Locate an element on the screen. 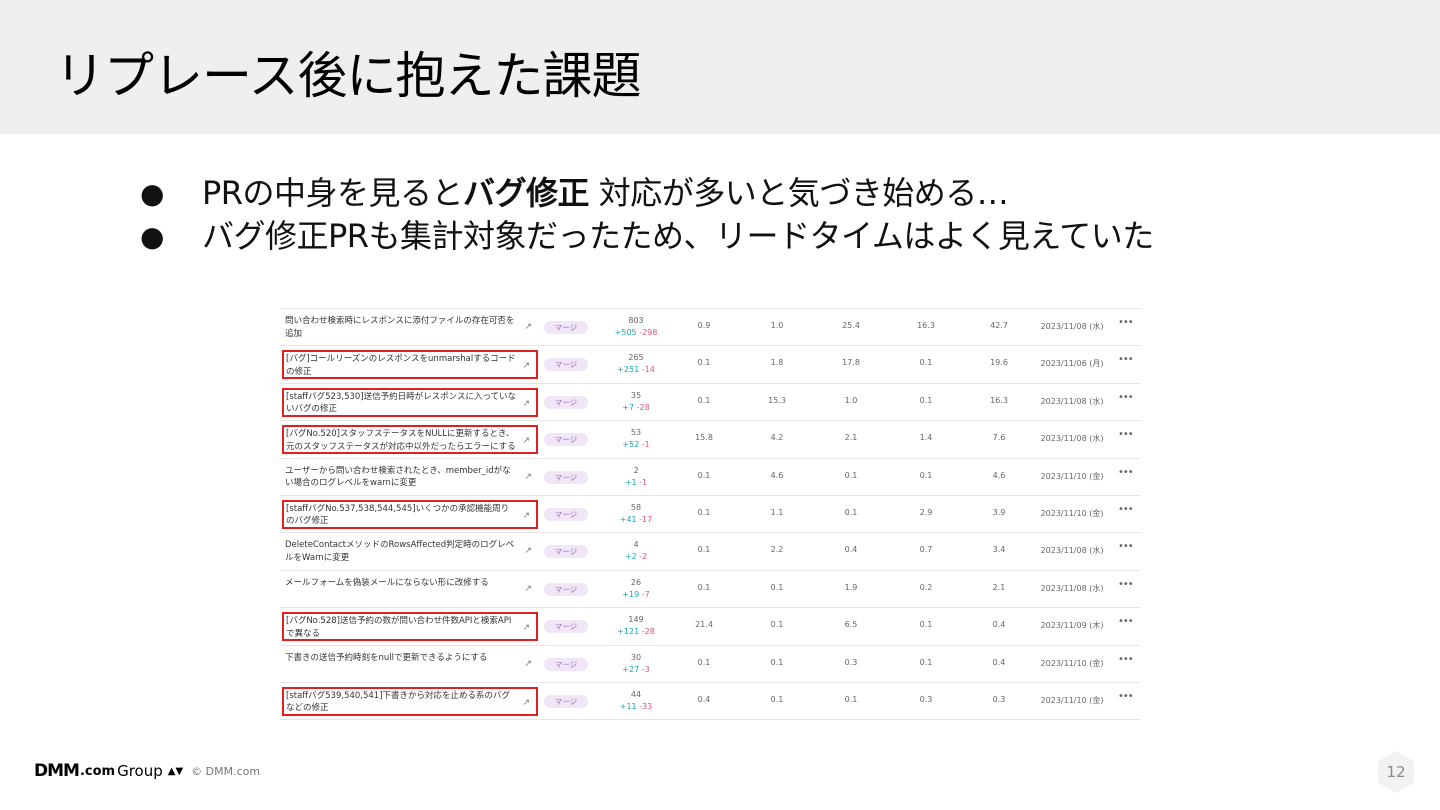  metric-cell: 0.3 is located at coordinates (999, 699).